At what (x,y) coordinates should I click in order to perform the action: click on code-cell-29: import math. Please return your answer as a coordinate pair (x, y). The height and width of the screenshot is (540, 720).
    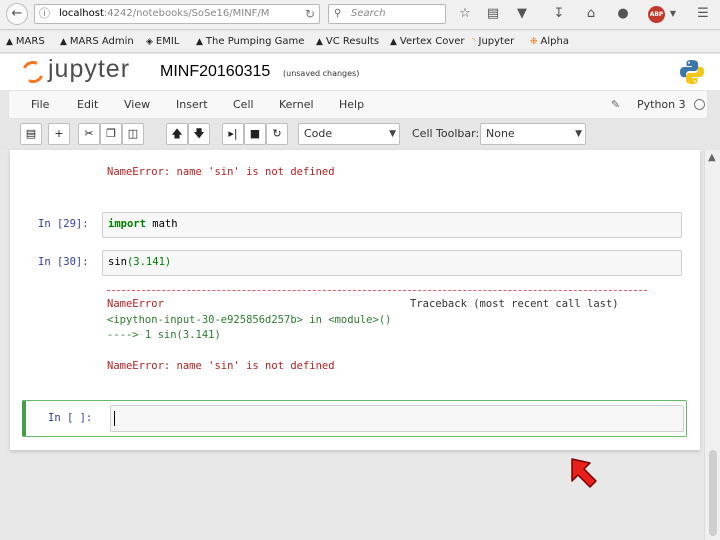
    Looking at the image, I should click on (392, 225).